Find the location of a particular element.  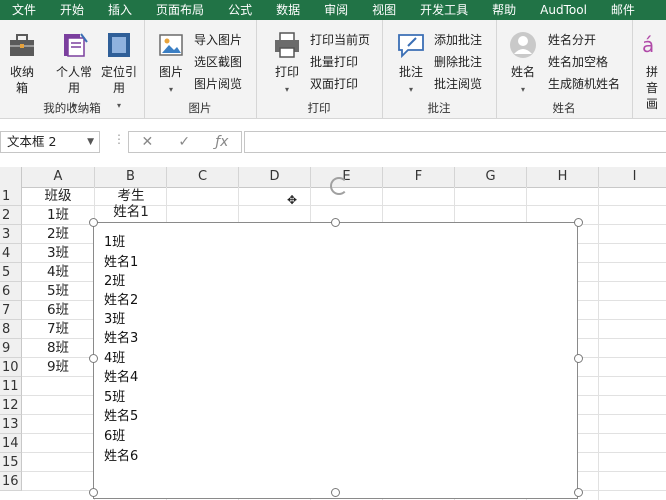

comment-button: 批注 ▾ is located at coordinates (411, 64).